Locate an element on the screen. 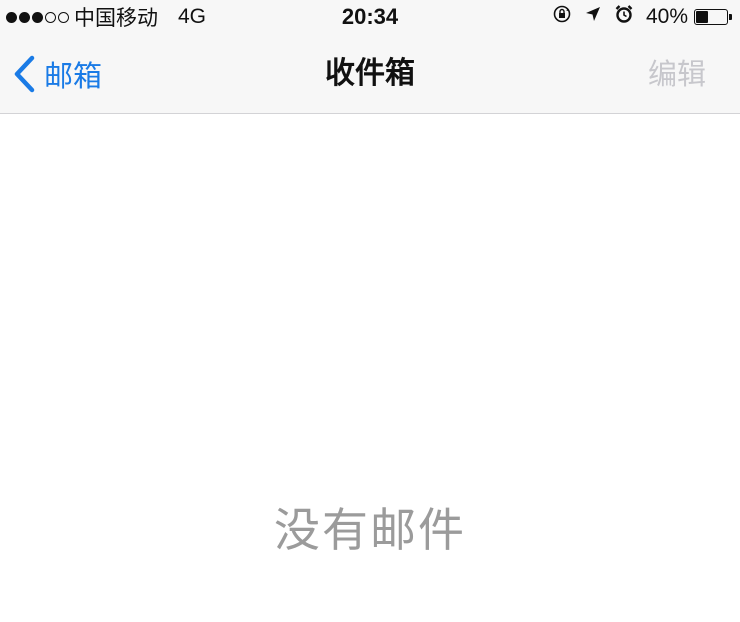  edit-button: 编辑 is located at coordinates (677, 74).